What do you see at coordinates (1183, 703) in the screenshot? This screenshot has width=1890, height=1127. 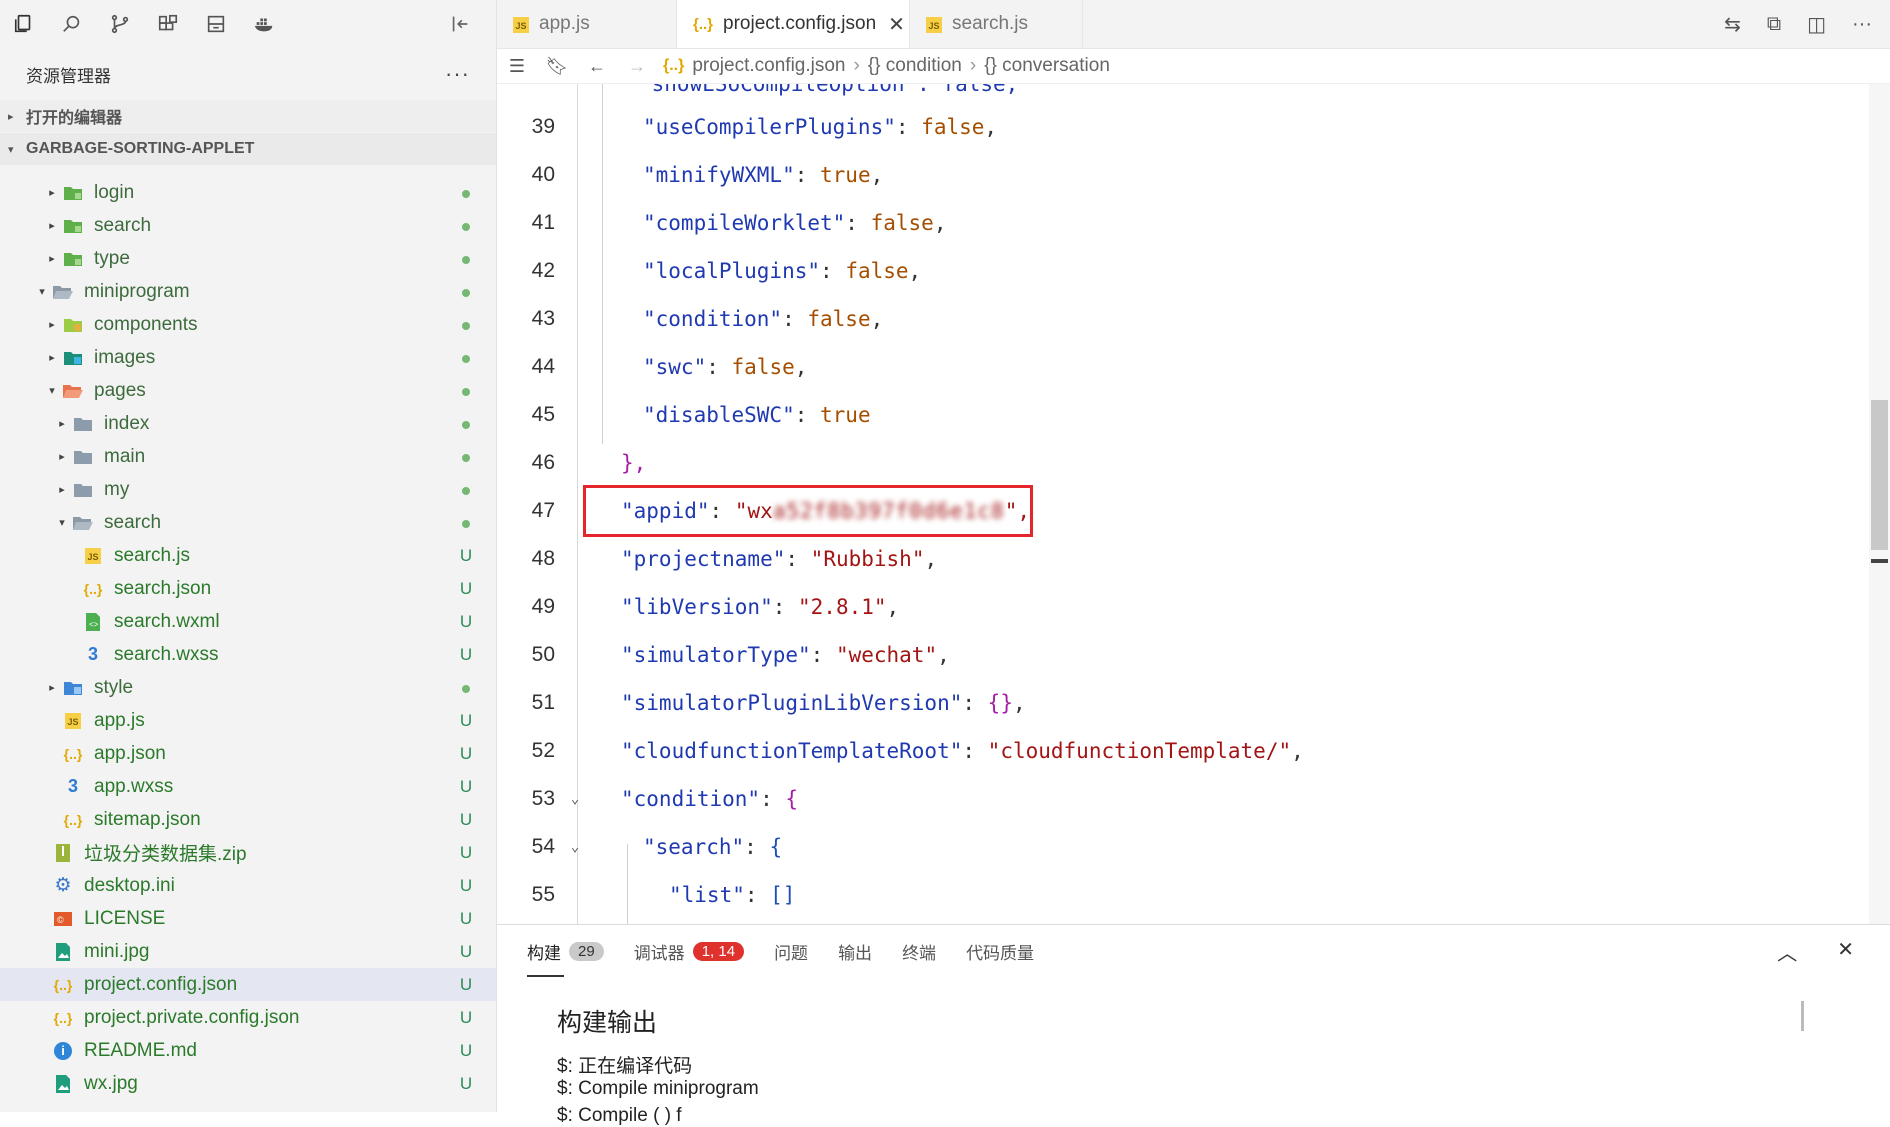 I see `code-line: 51 "simulatorPluginLibVersion": {},` at bounding box center [1183, 703].